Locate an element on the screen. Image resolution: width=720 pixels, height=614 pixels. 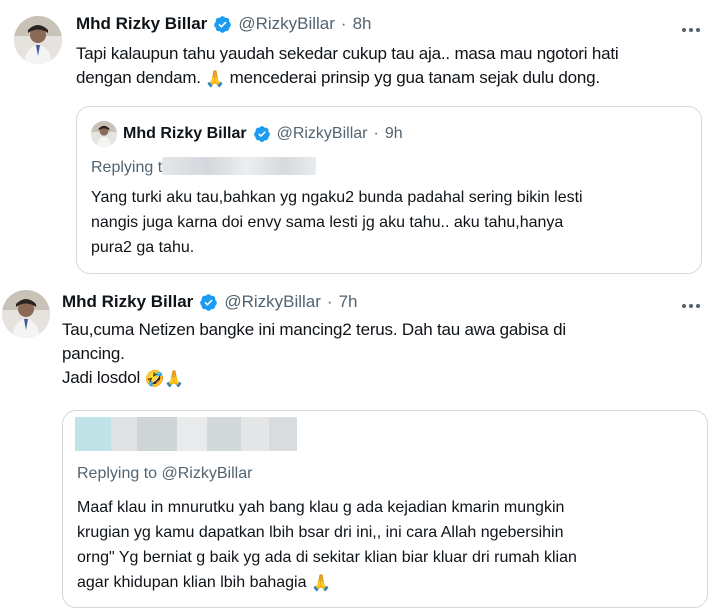
replying-label: Replying to is located at coordinates (117, 473).